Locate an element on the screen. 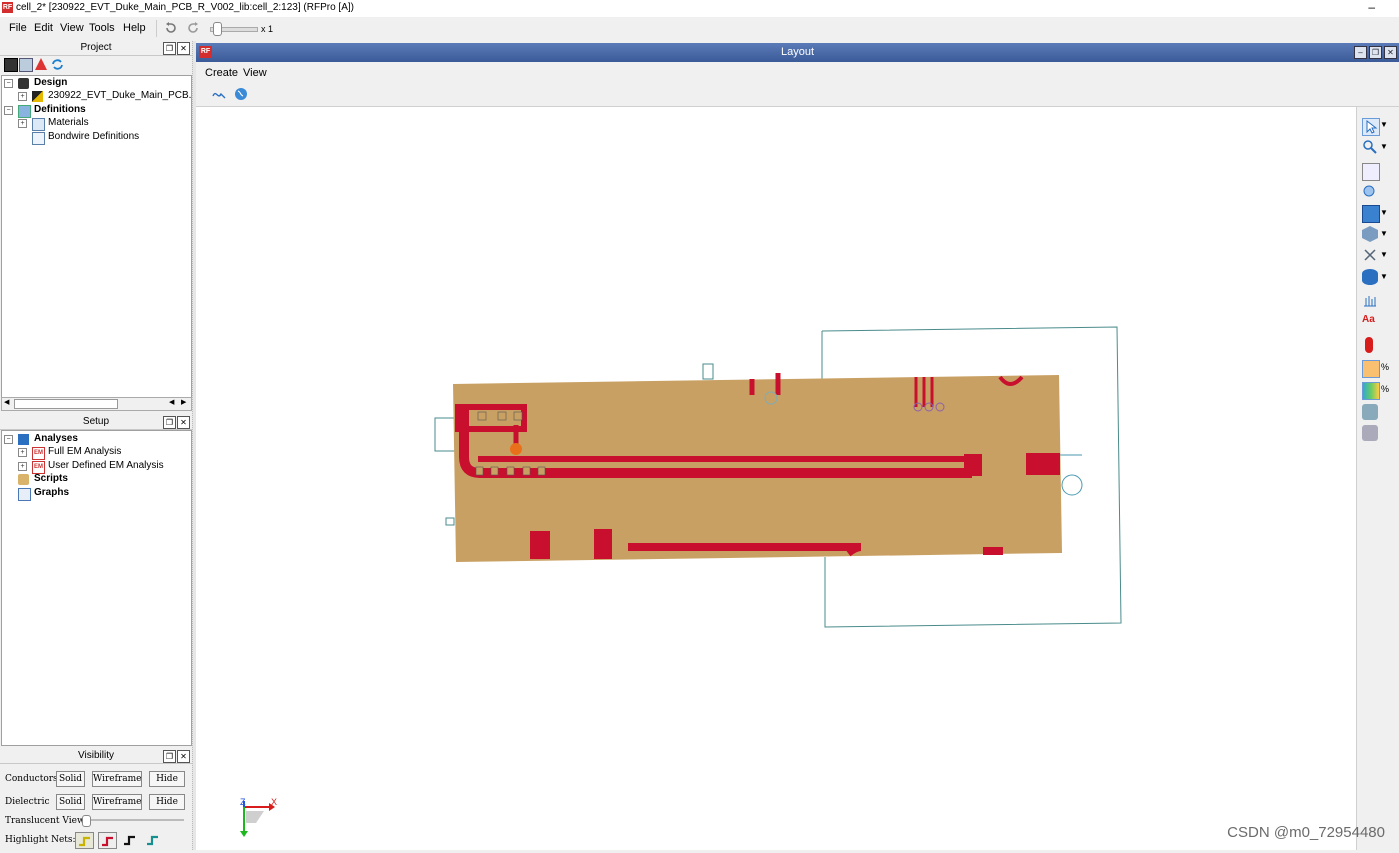 This screenshot has height=853, width=1399. layout-restore-button: ❐ is located at coordinates (1375, 52).